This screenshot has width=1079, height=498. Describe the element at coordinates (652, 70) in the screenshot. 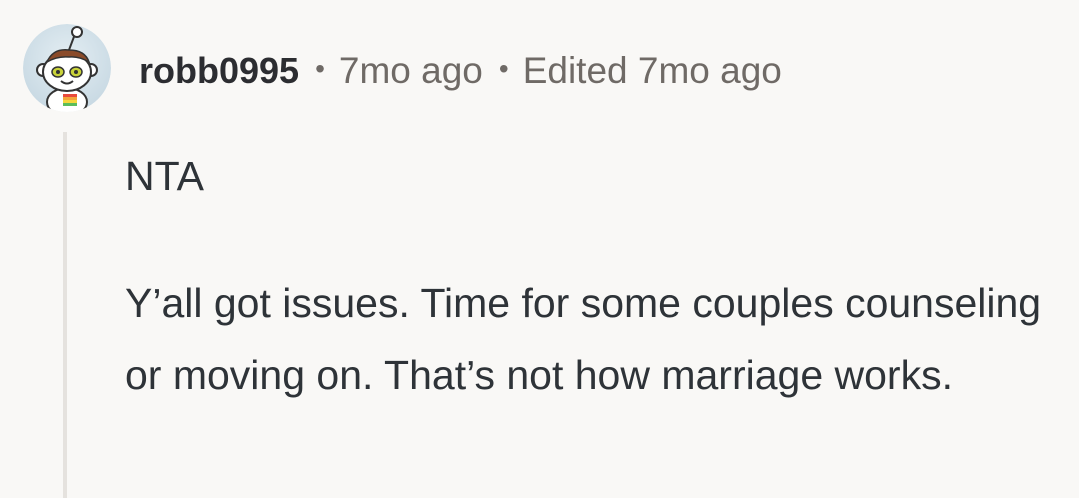

I see `edited-label: Edited 7mo ago` at that location.